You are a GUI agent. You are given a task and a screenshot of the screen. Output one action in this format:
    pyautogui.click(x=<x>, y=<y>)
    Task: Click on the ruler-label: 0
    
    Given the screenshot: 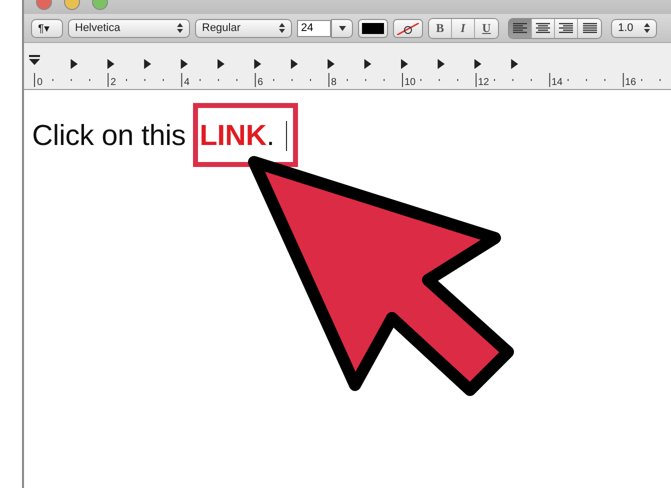 What is the action you would take?
    pyautogui.click(x=40, y=82)
    